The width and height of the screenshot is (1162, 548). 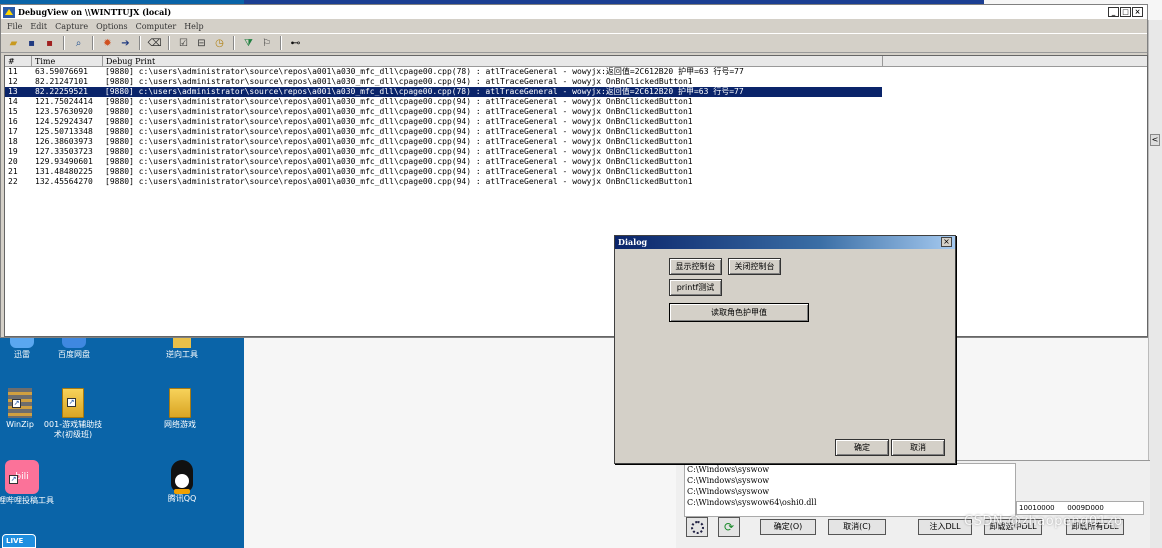 I want to click on dialog-close-button: ×, so click(x=946, y=242).